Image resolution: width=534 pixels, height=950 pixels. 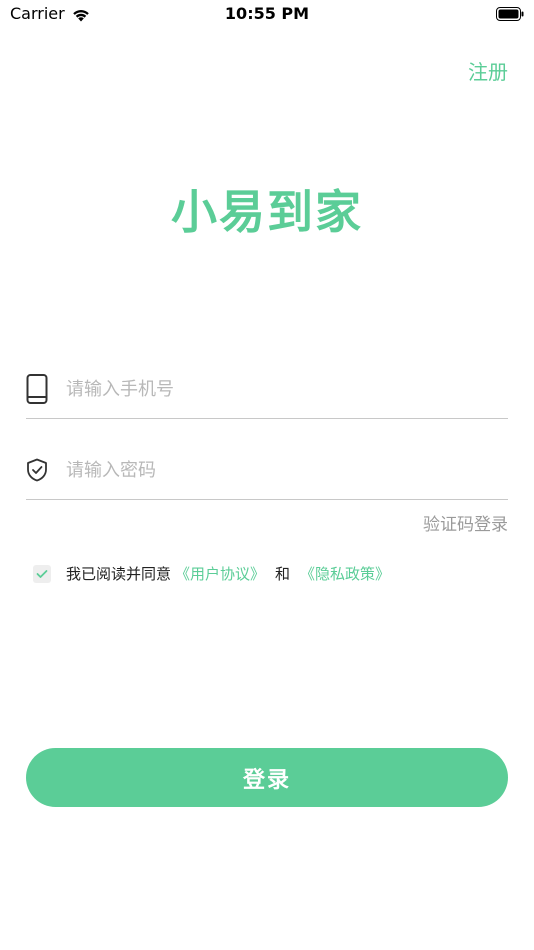 I want to click on shield-icon, so click(x=37, y=470).